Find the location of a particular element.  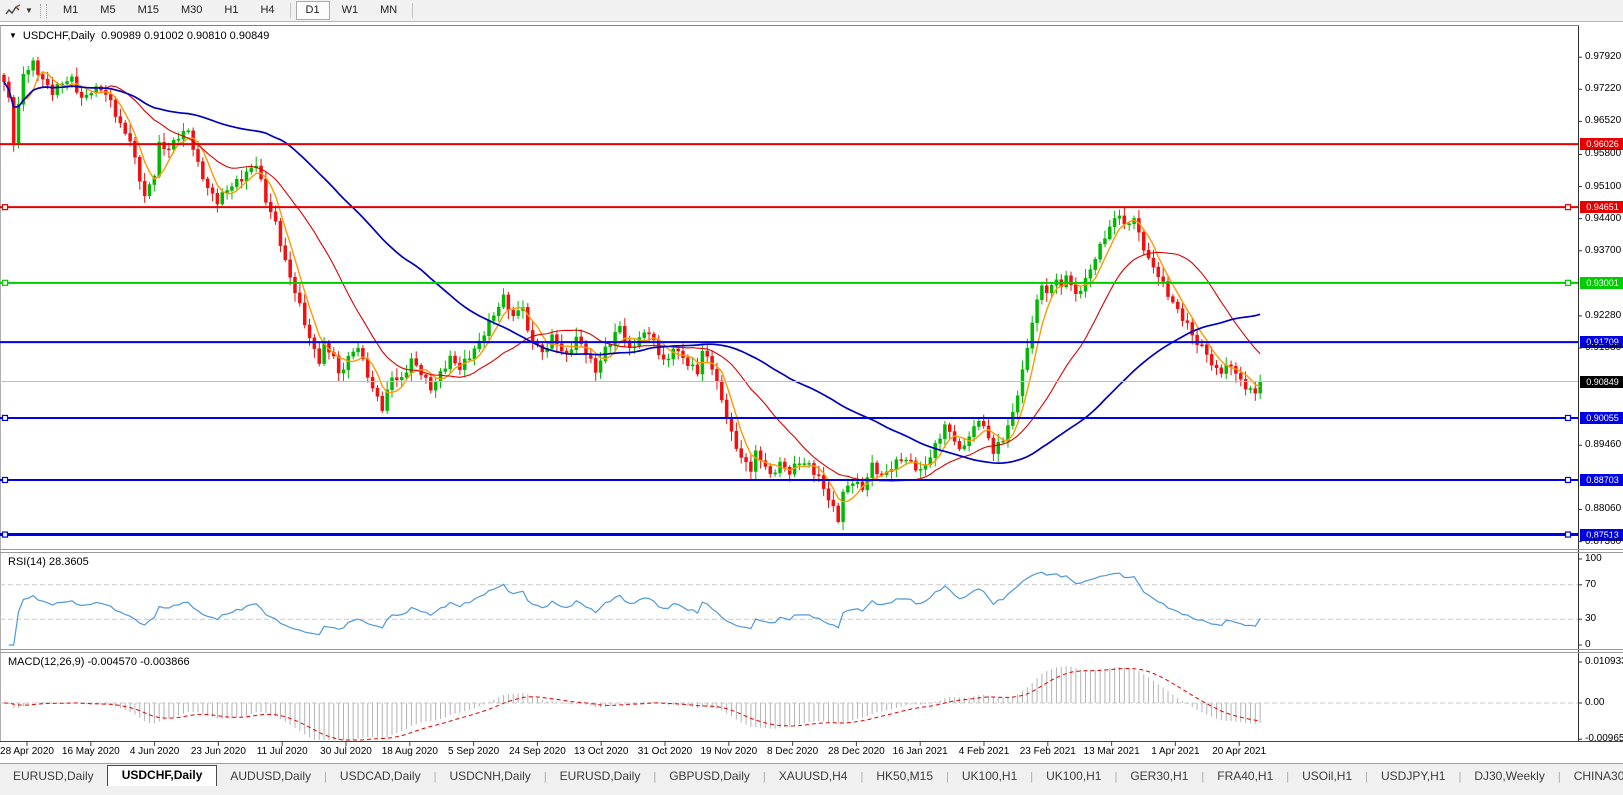

price-tick-label: 0.96520 is located at coordinates (1603, 121).